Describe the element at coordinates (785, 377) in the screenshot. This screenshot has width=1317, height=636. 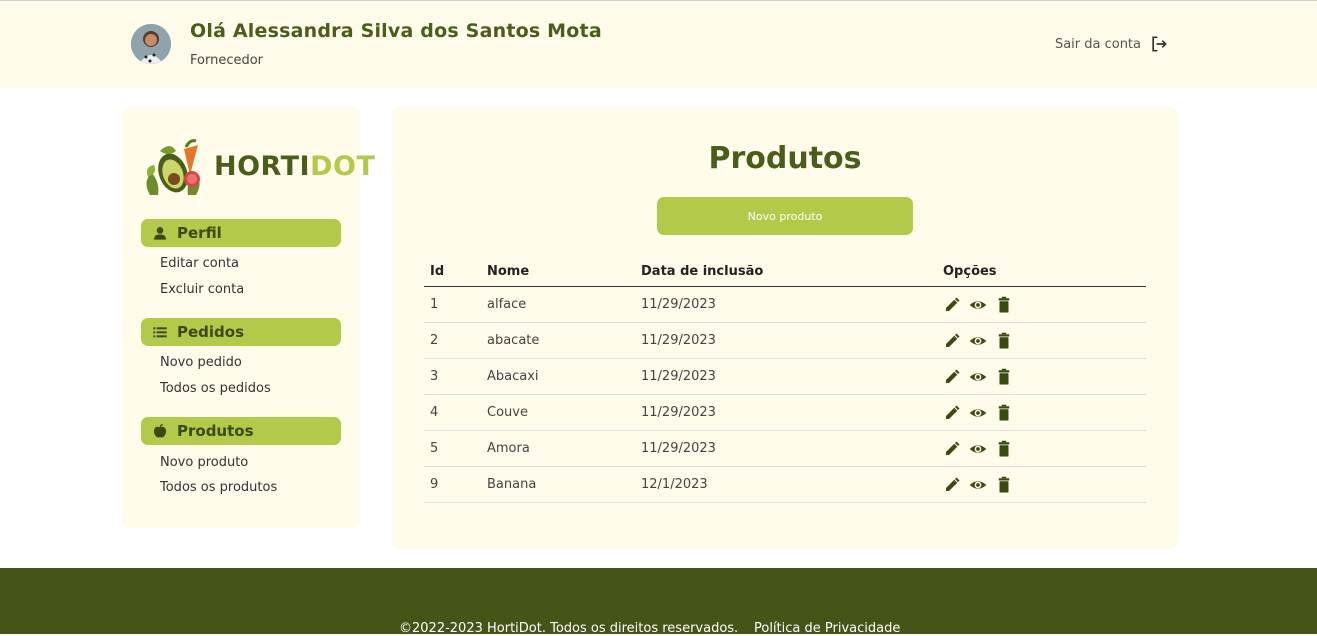
I see `table-row: 3 Abacaxi 11/29/2023` at that location.